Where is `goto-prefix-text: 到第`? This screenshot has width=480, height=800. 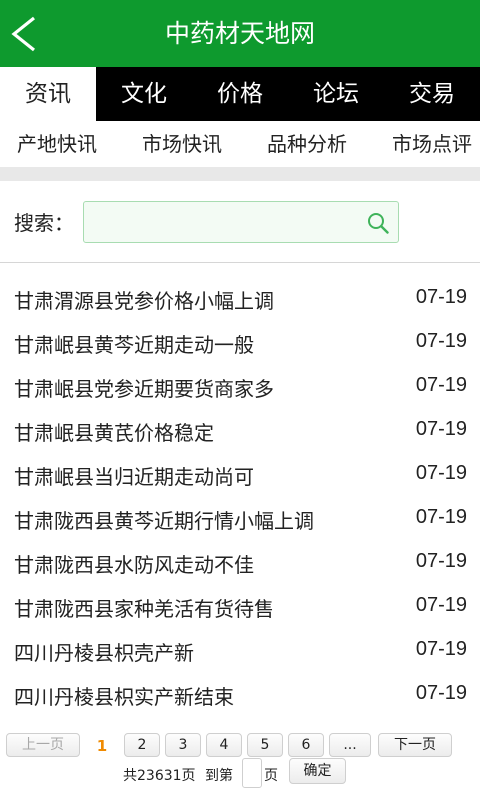 goto-prefix-text: 到第 is located at coordinates (219, 776).